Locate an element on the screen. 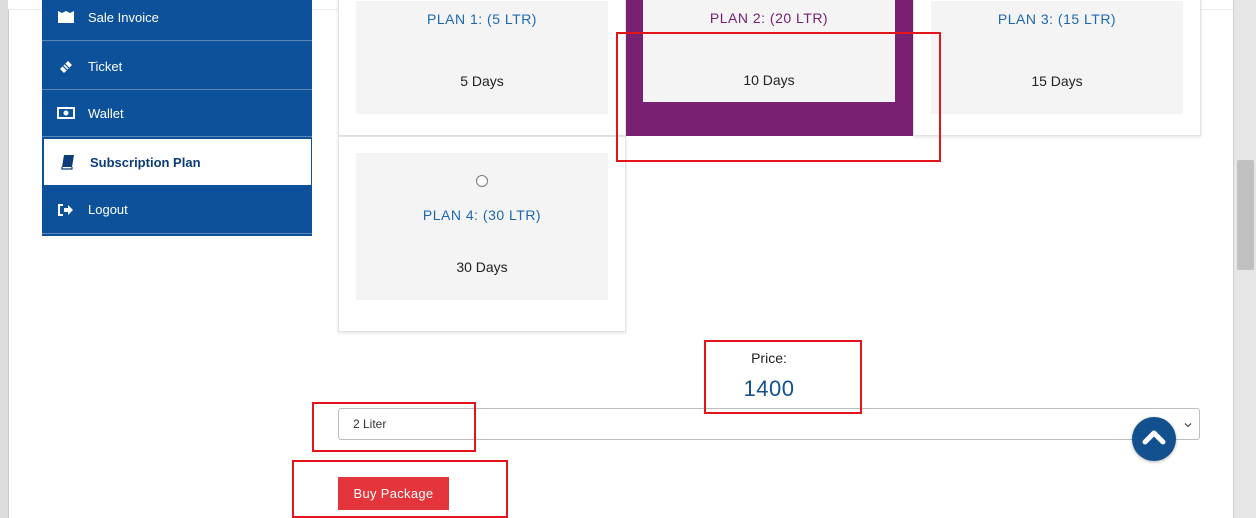  sidebar-item-subscription-plan: Subscription Plan is located at coordinates (177, 162).